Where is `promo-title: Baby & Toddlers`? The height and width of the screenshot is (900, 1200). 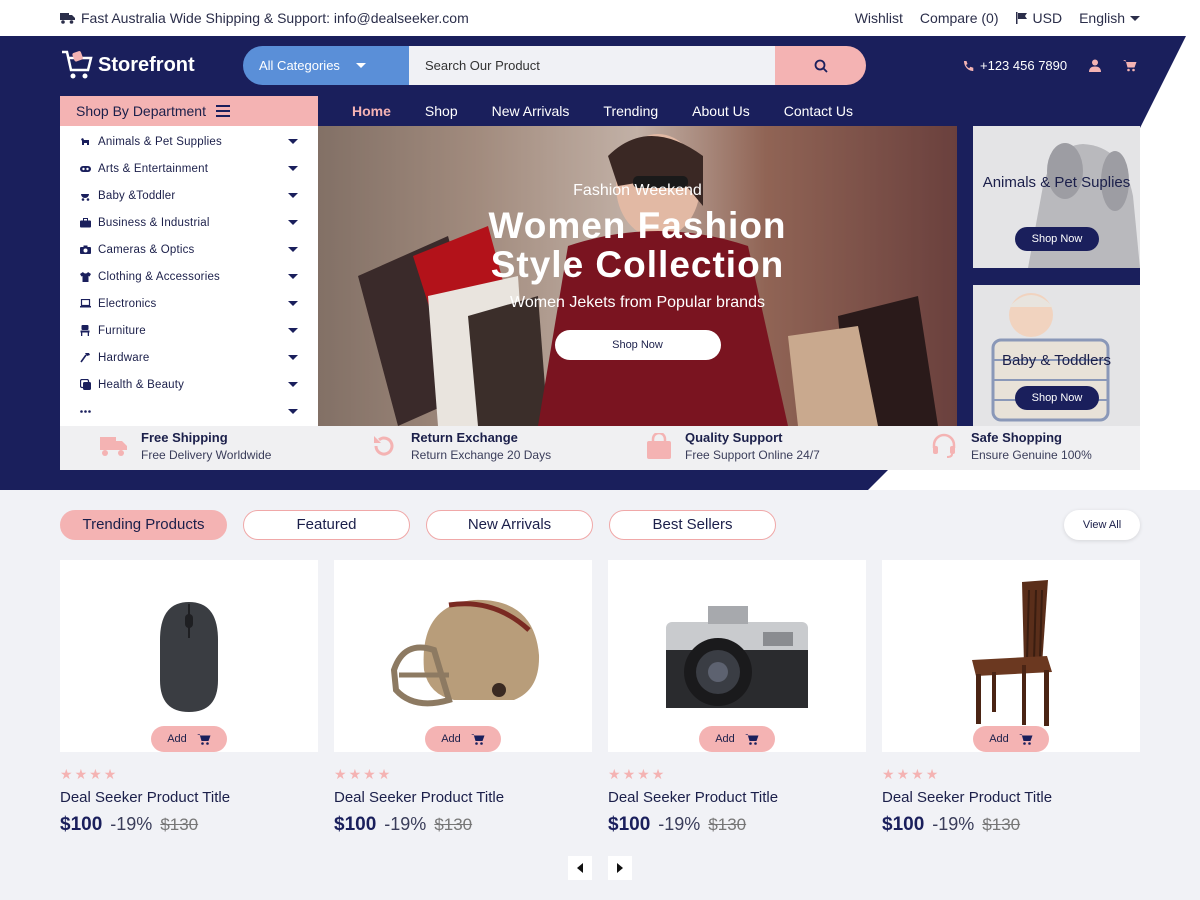
promo-title: Baby & Toddlers is located at coordinates (1056, 360).